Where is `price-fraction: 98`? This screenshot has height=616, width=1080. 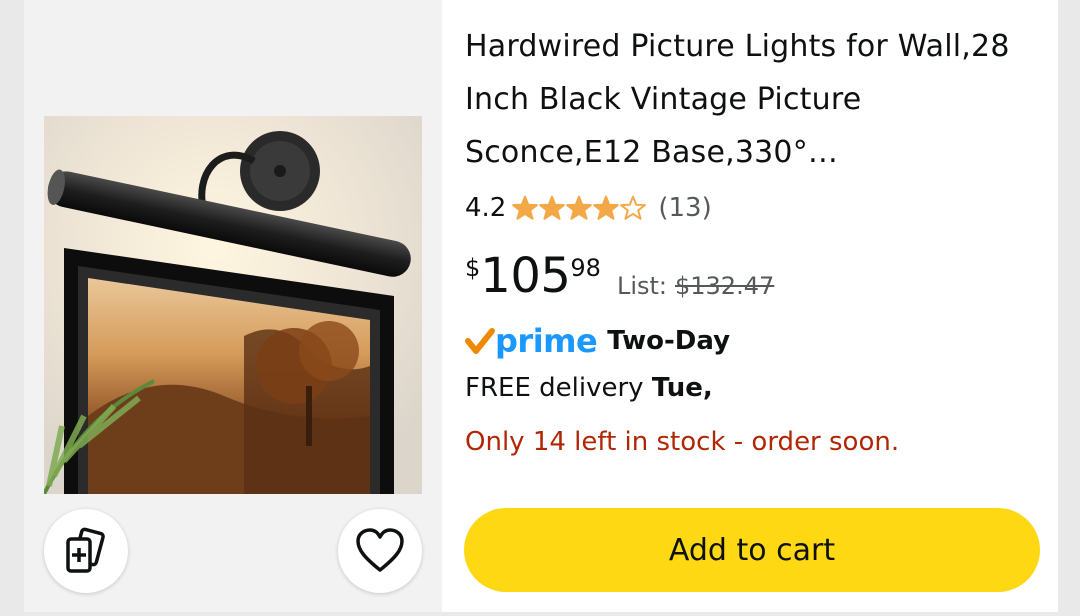 price-fraction: 98 is located at coordinates (585, 268).